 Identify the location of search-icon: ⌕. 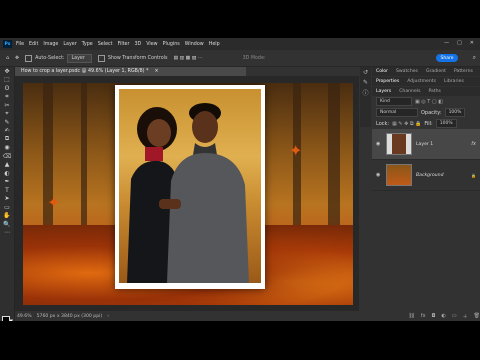
(474, 58).